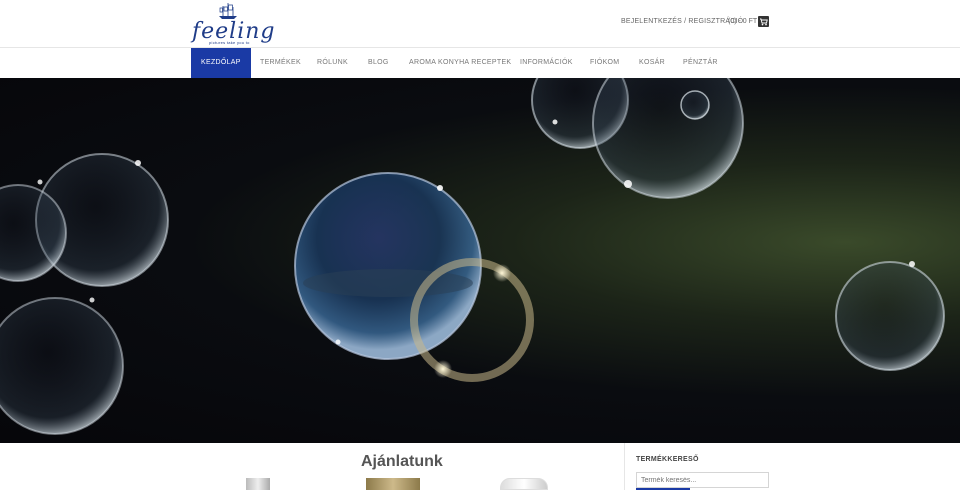  I want to click on sidebar-divider, so click(624, 466).